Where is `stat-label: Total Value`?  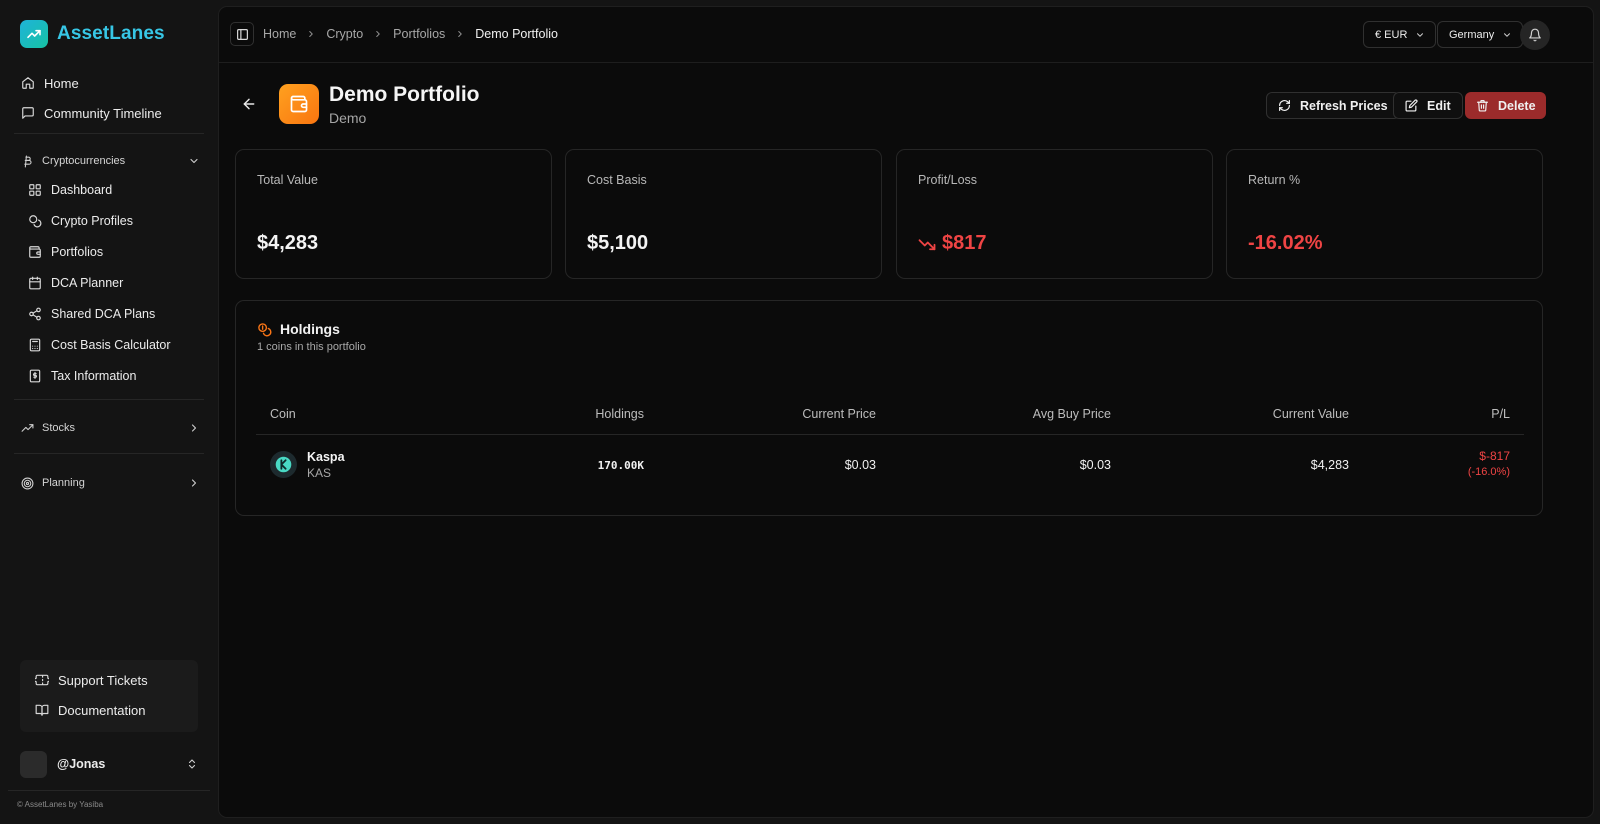
stat-label: Total Value is located at coordinates (287, 180).